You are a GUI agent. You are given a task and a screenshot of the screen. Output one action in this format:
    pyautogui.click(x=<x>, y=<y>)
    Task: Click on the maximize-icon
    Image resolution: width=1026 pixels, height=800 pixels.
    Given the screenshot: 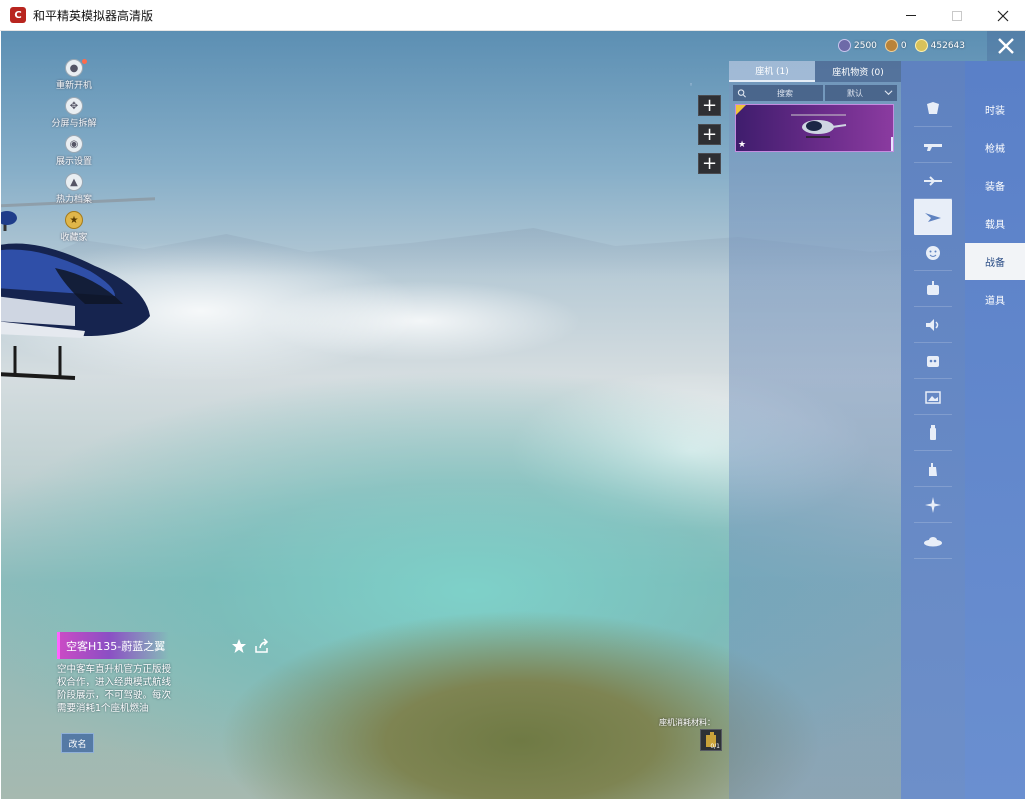 What is the action you would take?
    pyautogui.click(x=957, y=15)
    